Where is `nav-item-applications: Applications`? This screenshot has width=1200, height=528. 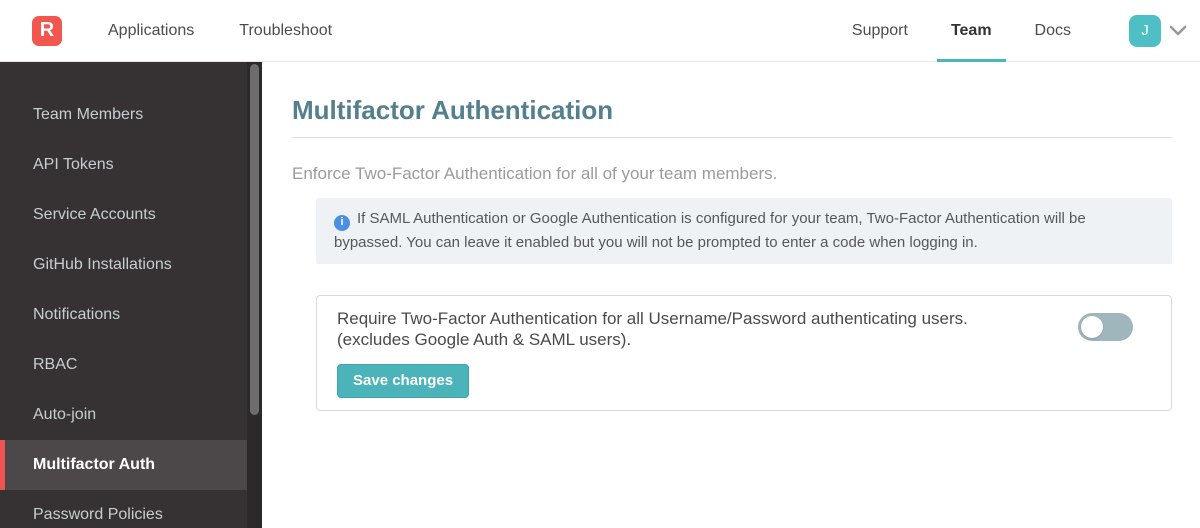 nav-item-applications: Applications is located at coordinates (151, 31).